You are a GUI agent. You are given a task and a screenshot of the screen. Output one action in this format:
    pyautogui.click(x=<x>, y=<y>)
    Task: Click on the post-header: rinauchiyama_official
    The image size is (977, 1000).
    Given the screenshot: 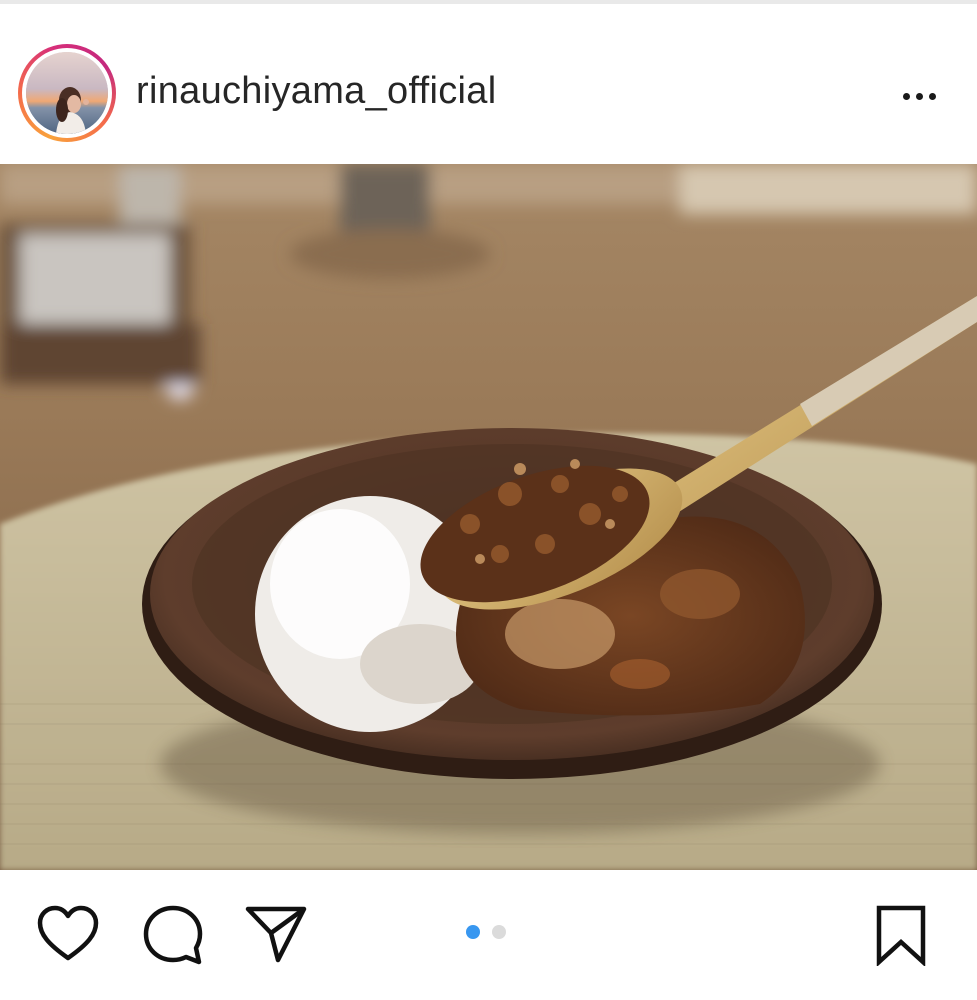 What is the action you would take?
    pyautogui.click(x=488, y=95)
    